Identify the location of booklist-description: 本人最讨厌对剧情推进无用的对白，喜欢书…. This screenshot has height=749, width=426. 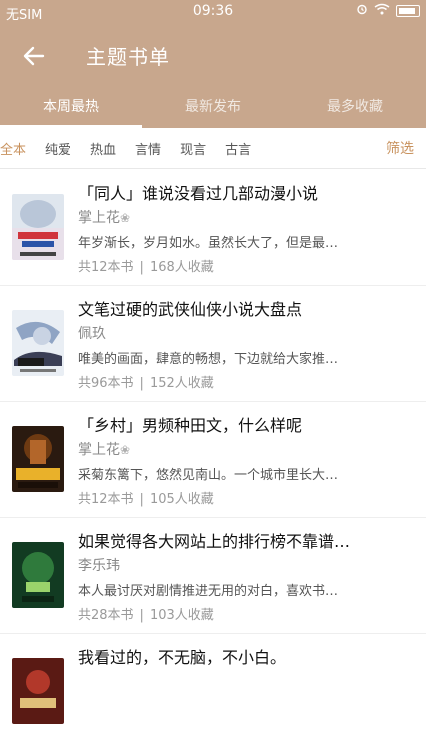
(208, 591).